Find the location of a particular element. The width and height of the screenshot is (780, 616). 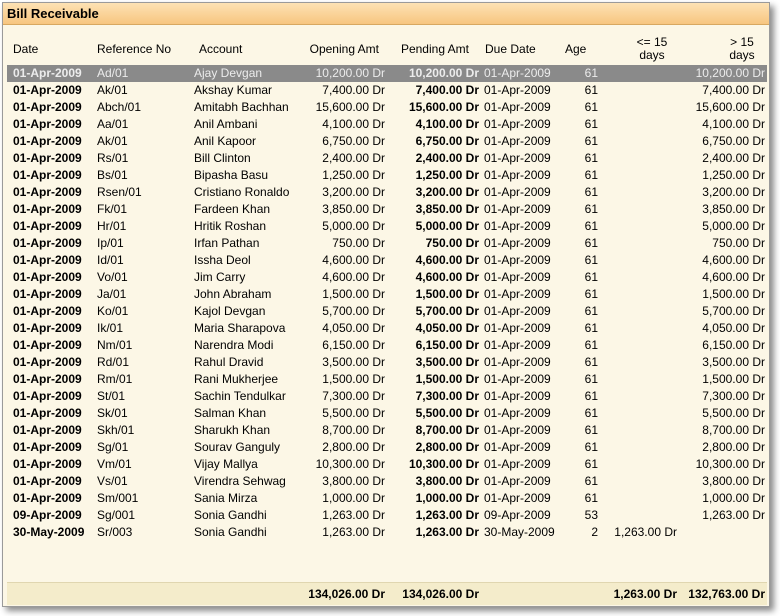

cell-gt15-days: 4,600.00 Dr is located at coordinates (733, 277).